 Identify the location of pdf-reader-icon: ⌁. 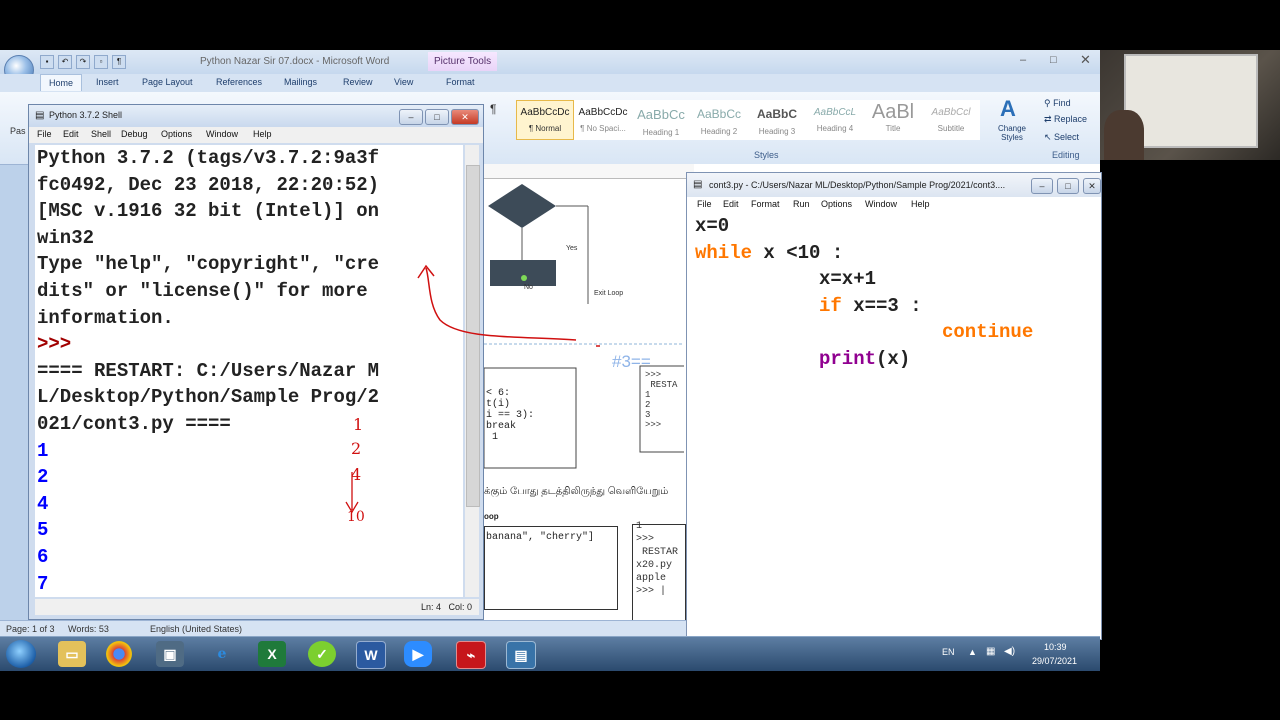
(471, 655).